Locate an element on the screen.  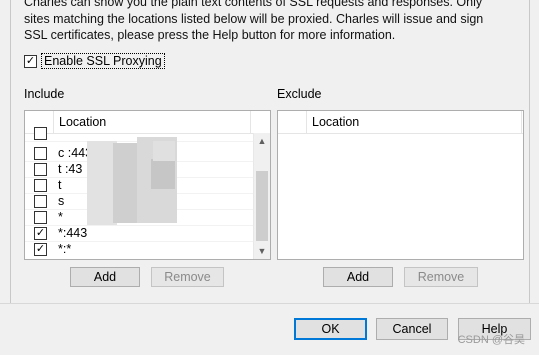
ok-button: OK is located at coordinates (330, 329).